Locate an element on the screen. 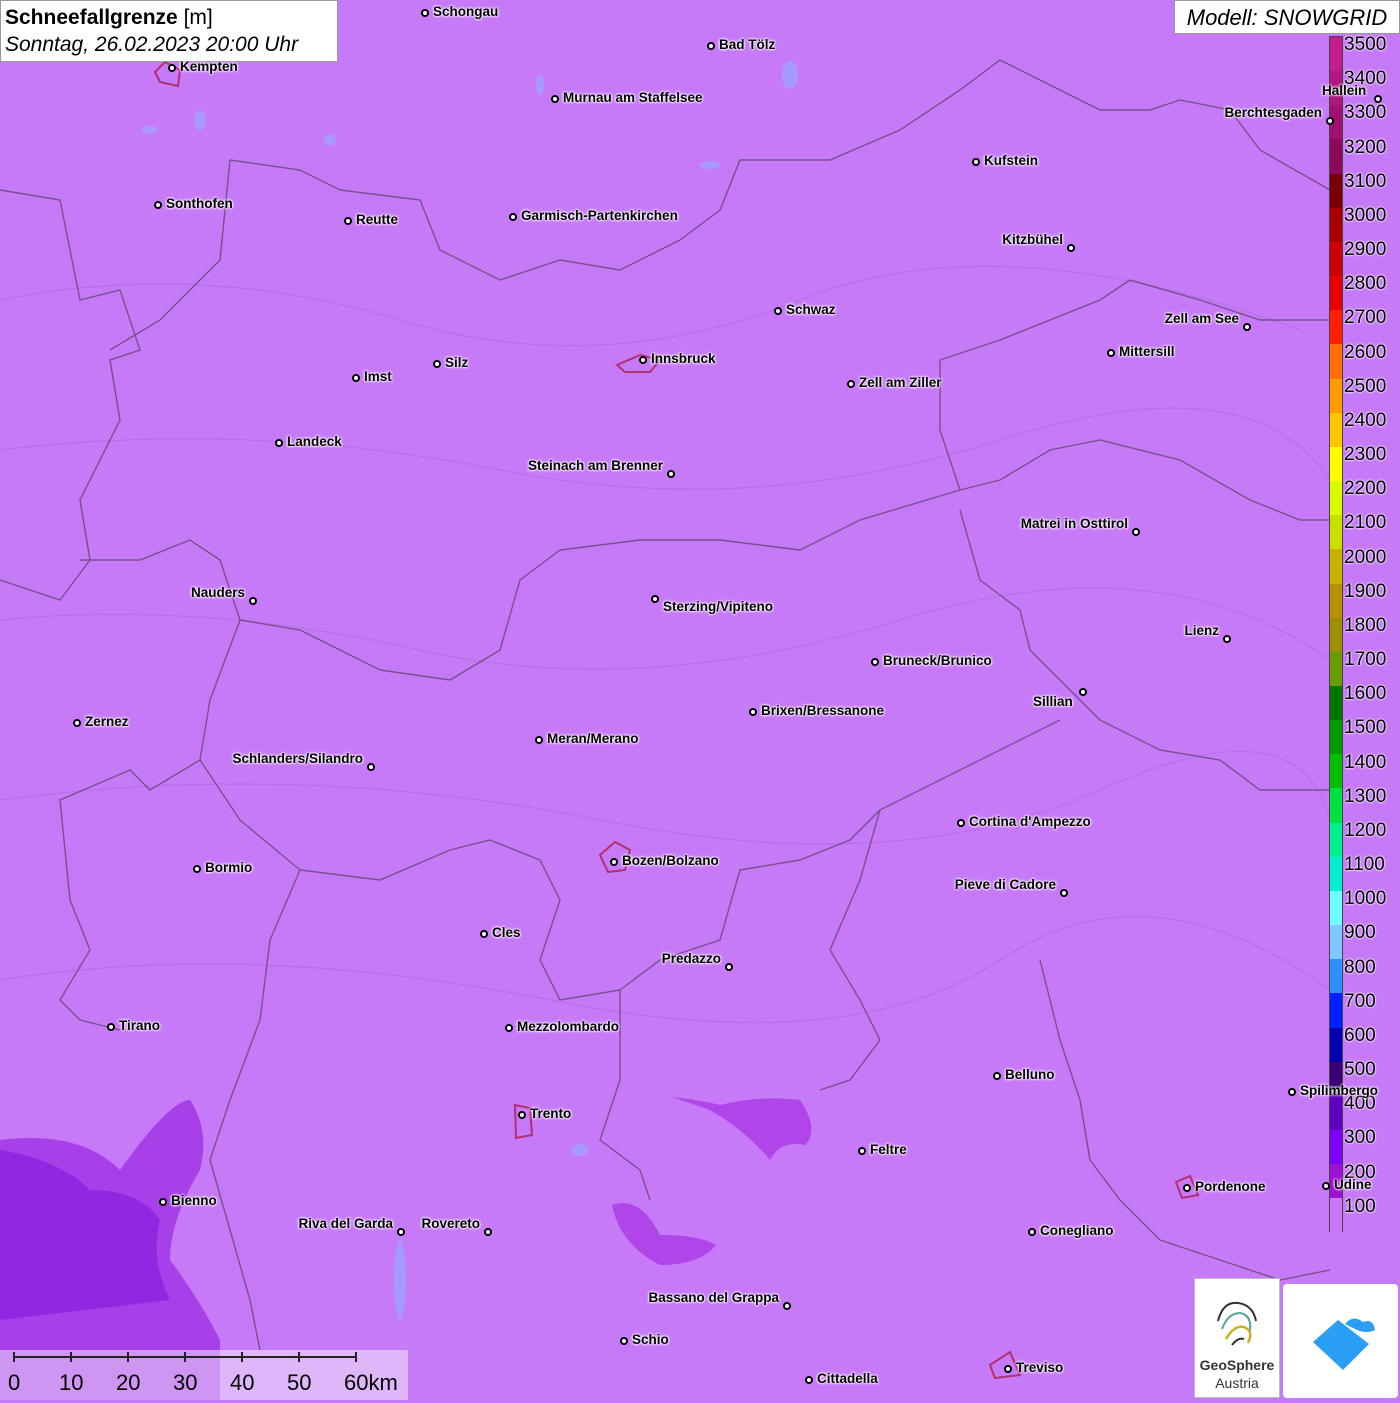 This screenshot has height=1403, width=1400. scale-label: 50 is located at coordinates (299, 1382).